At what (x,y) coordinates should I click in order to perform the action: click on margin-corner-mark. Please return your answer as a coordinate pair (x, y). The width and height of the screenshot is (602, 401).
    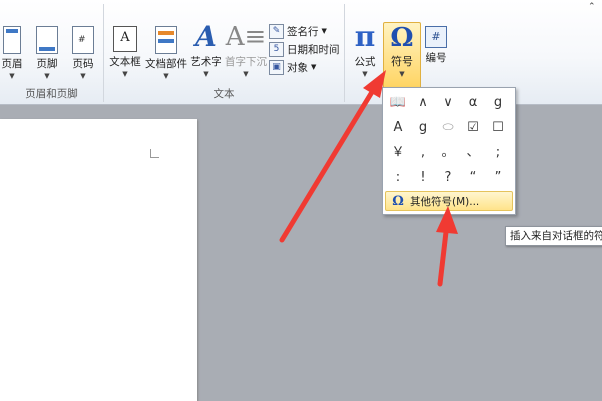
    Looking at the image, I should click on (154, 153).